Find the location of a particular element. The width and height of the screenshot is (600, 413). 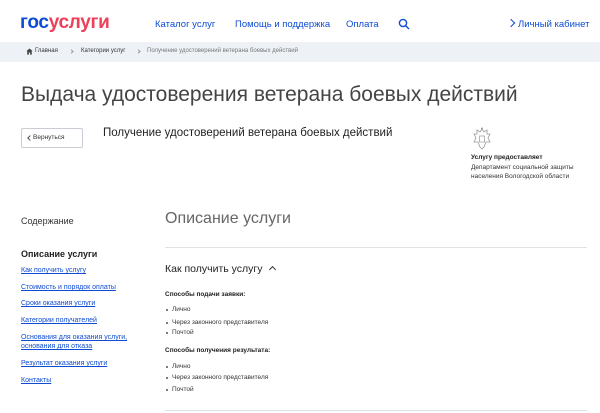

submit-methods-heading: Способы подачи заявки: is located at coordinates (205, 294).